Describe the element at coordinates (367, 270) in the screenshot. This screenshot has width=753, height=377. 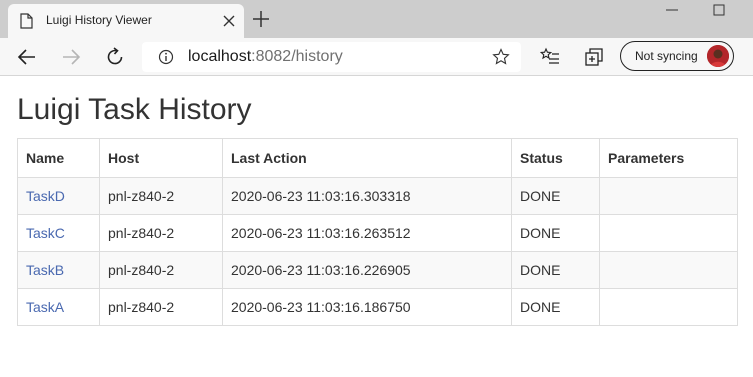
I see `cell-last-action: 2020-06-23 11:03:16.226905` at that location.